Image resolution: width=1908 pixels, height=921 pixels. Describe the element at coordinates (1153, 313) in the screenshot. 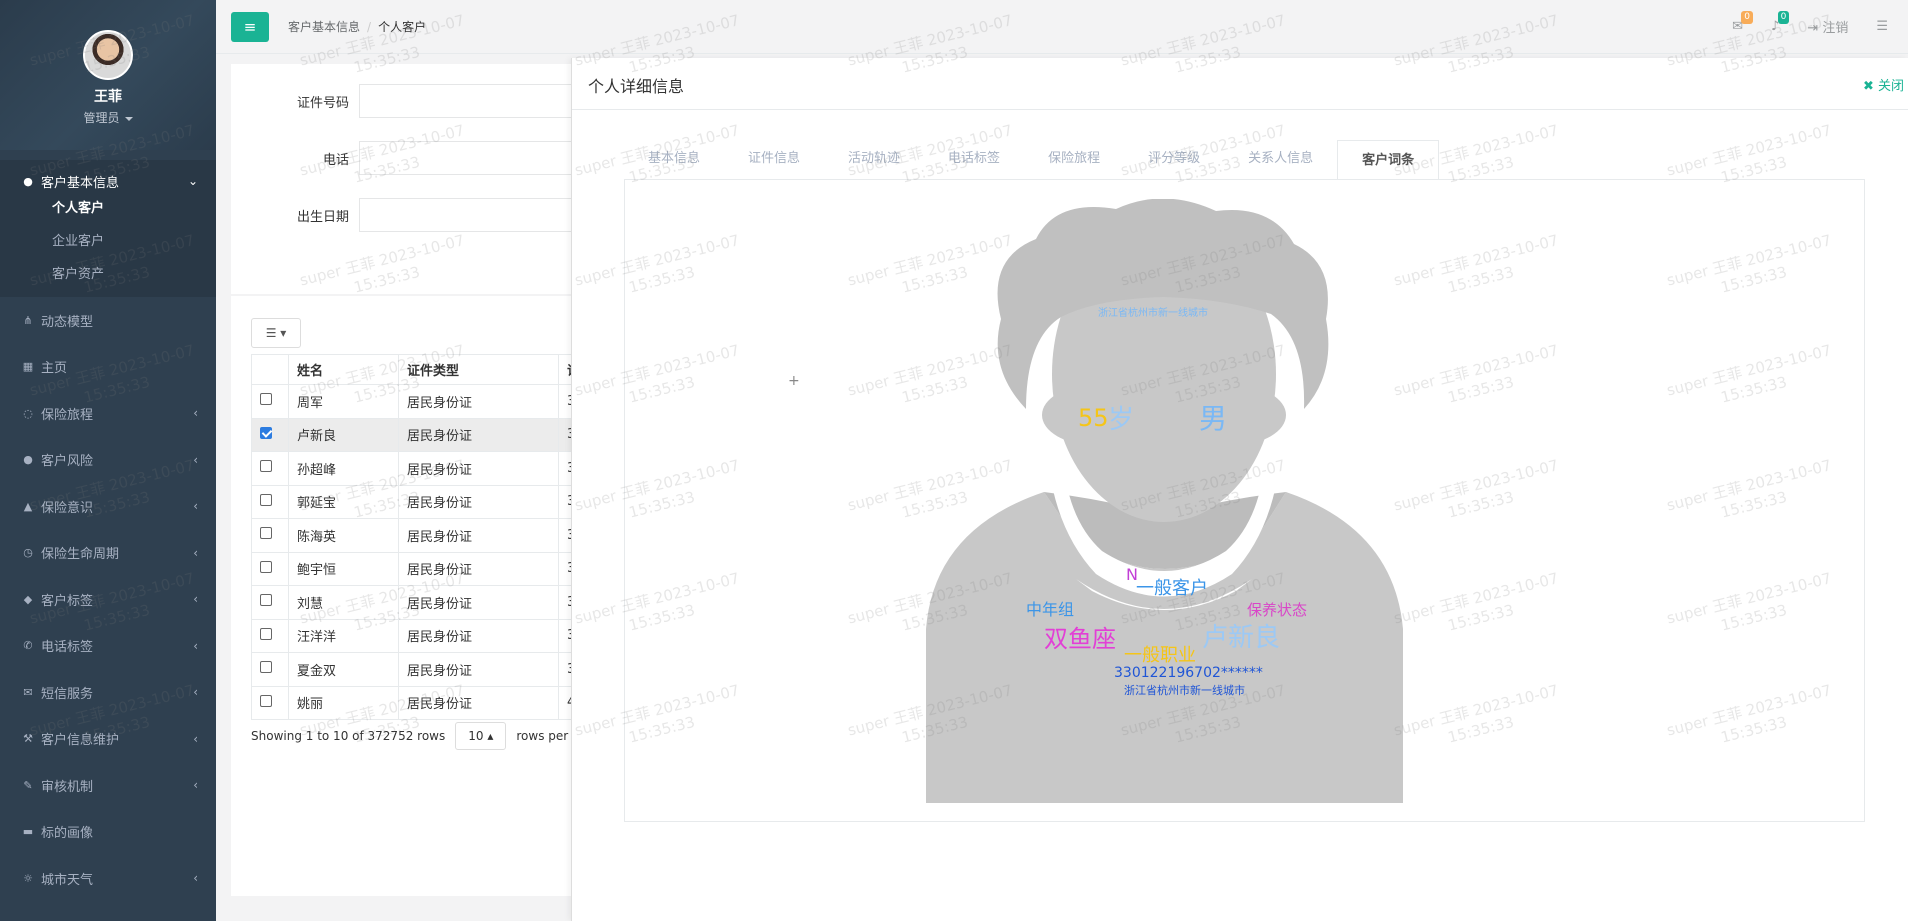

I see `word-cloud-term: 浙江省杭州市新一线城市` at that location.